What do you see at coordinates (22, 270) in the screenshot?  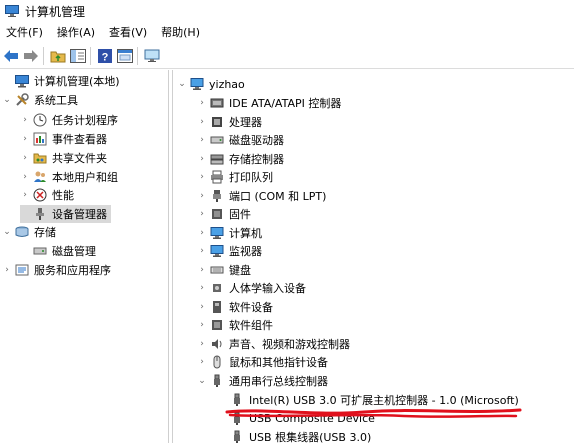 I see `services-icon` at bounding box center [22, 270].